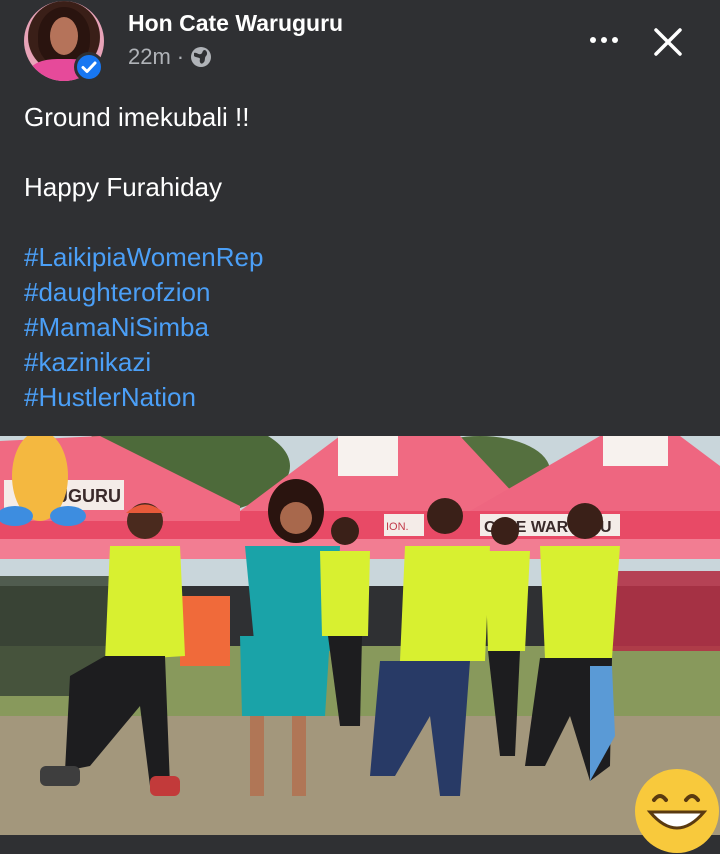 The height and width of the screenshot is (854, 720). Describe the element at coordinates (364, 292) in the screenshot. I see `hashtag-link: #daughterofzion` at that location.